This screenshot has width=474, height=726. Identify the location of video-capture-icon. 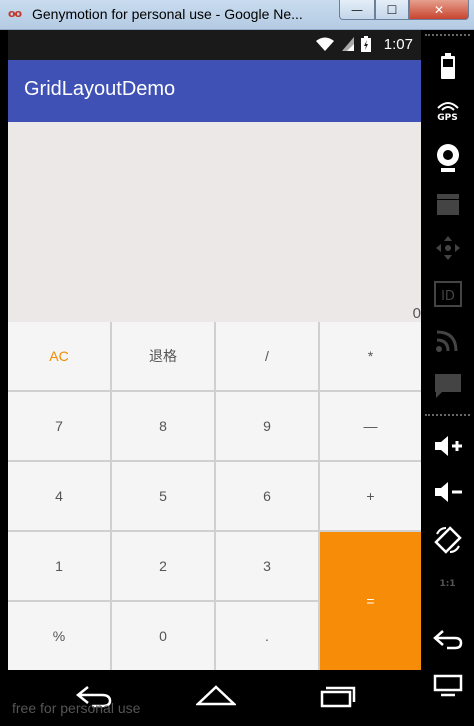
(447, 204).